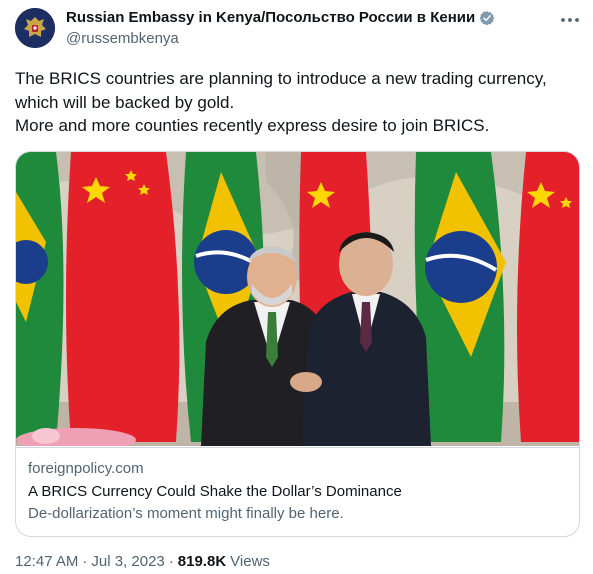  What do you see at coordinates (570, 20) in the screenshot?
I see `more-options-icon` at bounding box center [570, 20].